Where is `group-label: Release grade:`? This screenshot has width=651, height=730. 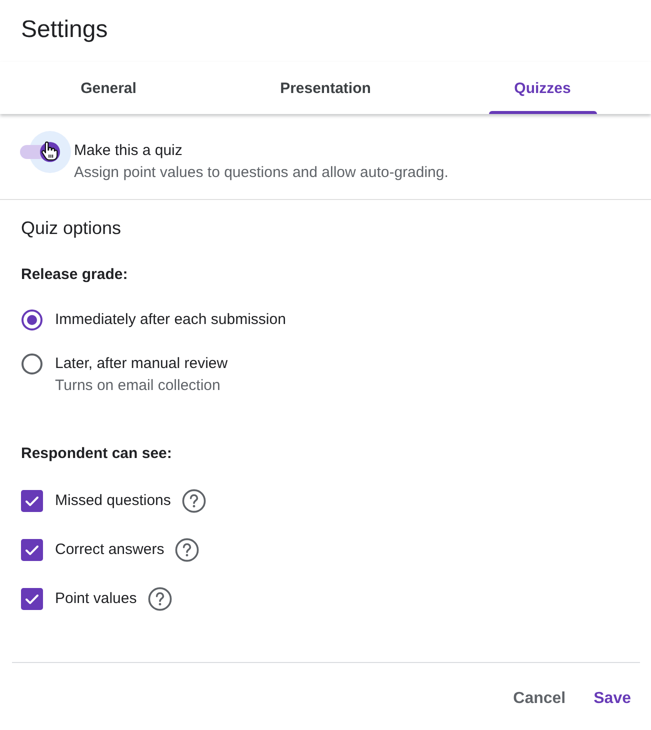 group-label: Release grade: is located at coordinates (74, 275).